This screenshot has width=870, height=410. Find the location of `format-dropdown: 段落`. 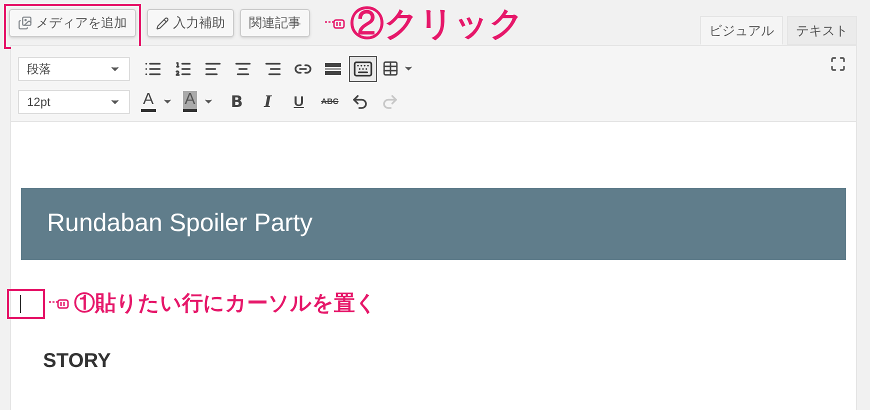

format-dropdown: 段落 is located at coordinates (74, 68).